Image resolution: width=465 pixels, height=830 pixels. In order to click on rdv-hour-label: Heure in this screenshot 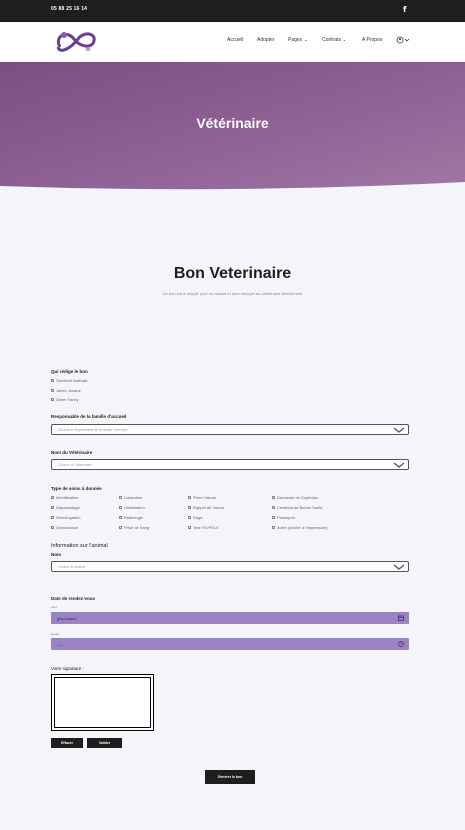, I will do `click(55, 634)`.